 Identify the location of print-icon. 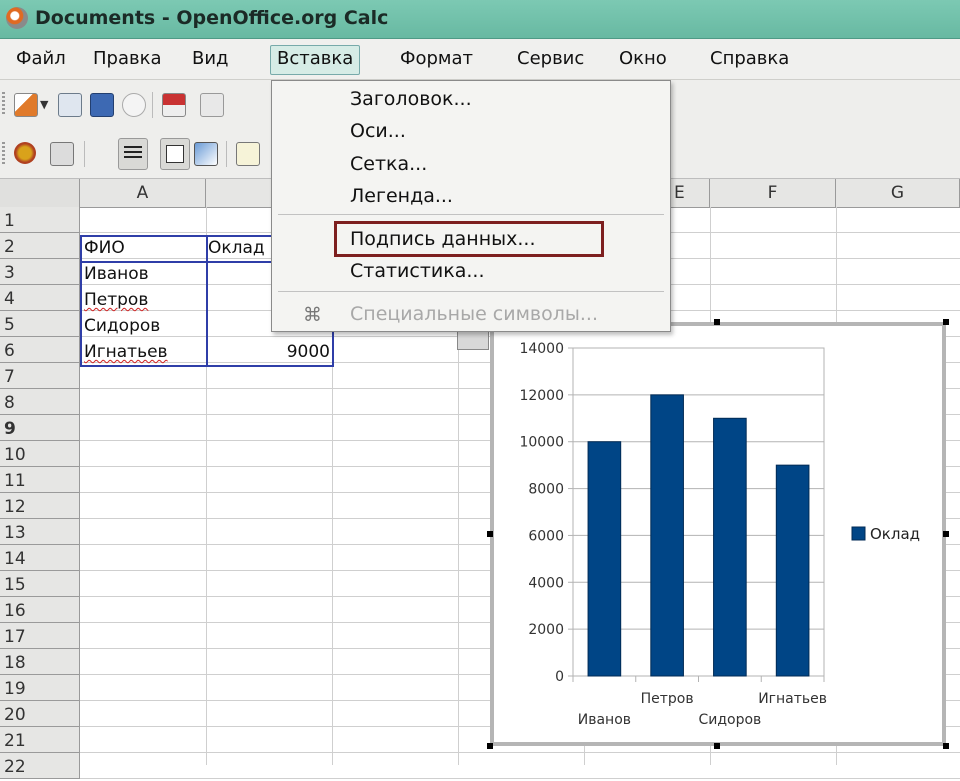
(212, 105).